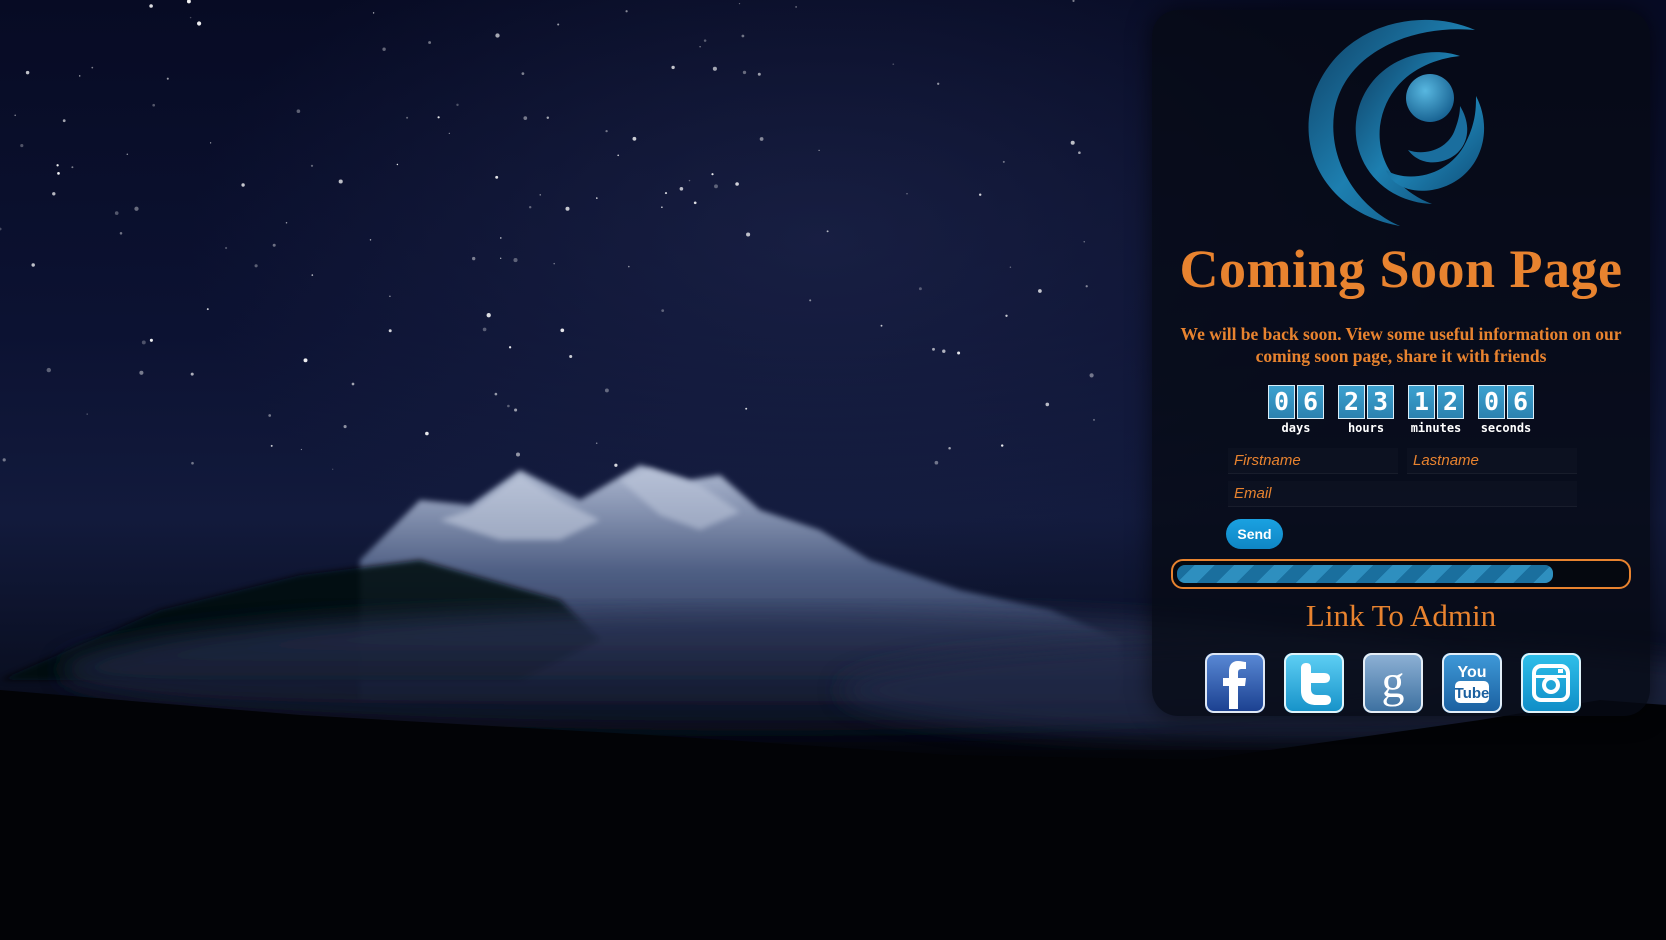  I want to click on firstname-field, so click(1313, 461).